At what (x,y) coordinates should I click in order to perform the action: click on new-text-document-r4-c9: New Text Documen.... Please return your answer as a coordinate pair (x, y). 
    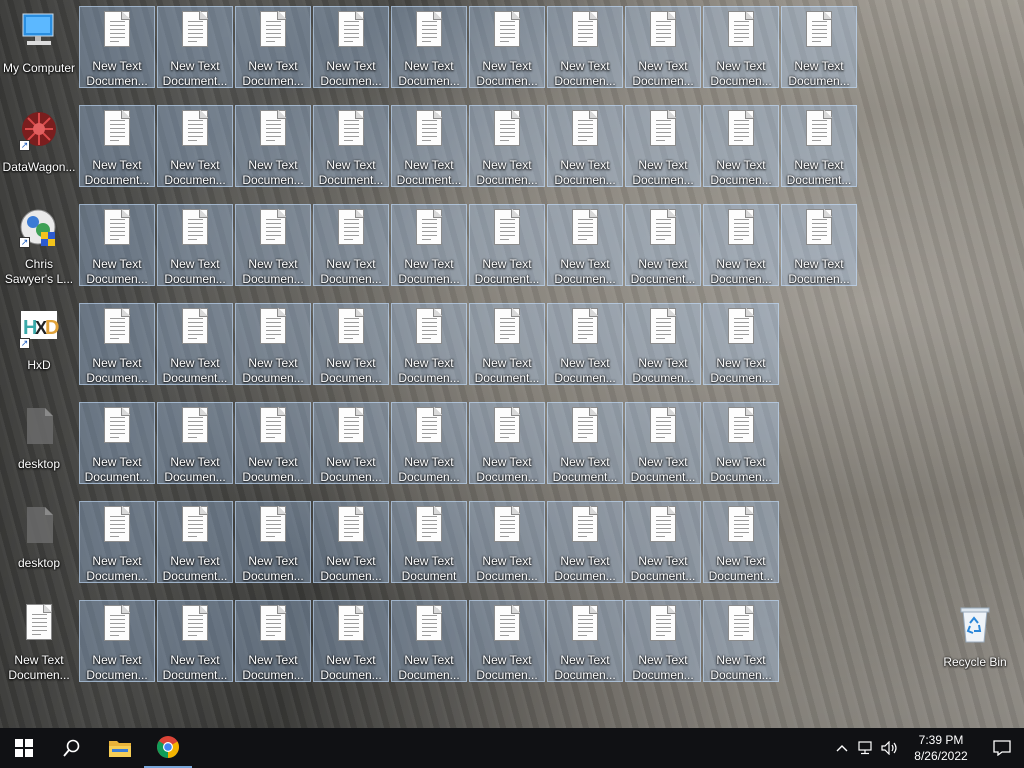
    Looking at the image, I should click on (741, 344).